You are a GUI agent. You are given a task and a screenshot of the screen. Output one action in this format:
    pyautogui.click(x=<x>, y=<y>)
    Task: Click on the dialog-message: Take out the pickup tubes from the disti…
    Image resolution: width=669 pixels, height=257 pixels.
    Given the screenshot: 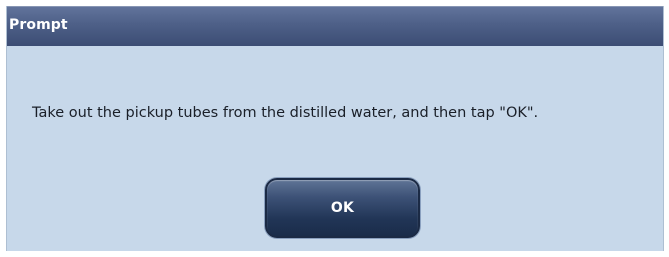 What is the action you would take?
    pyautogui.click(x=285, y=113)
    